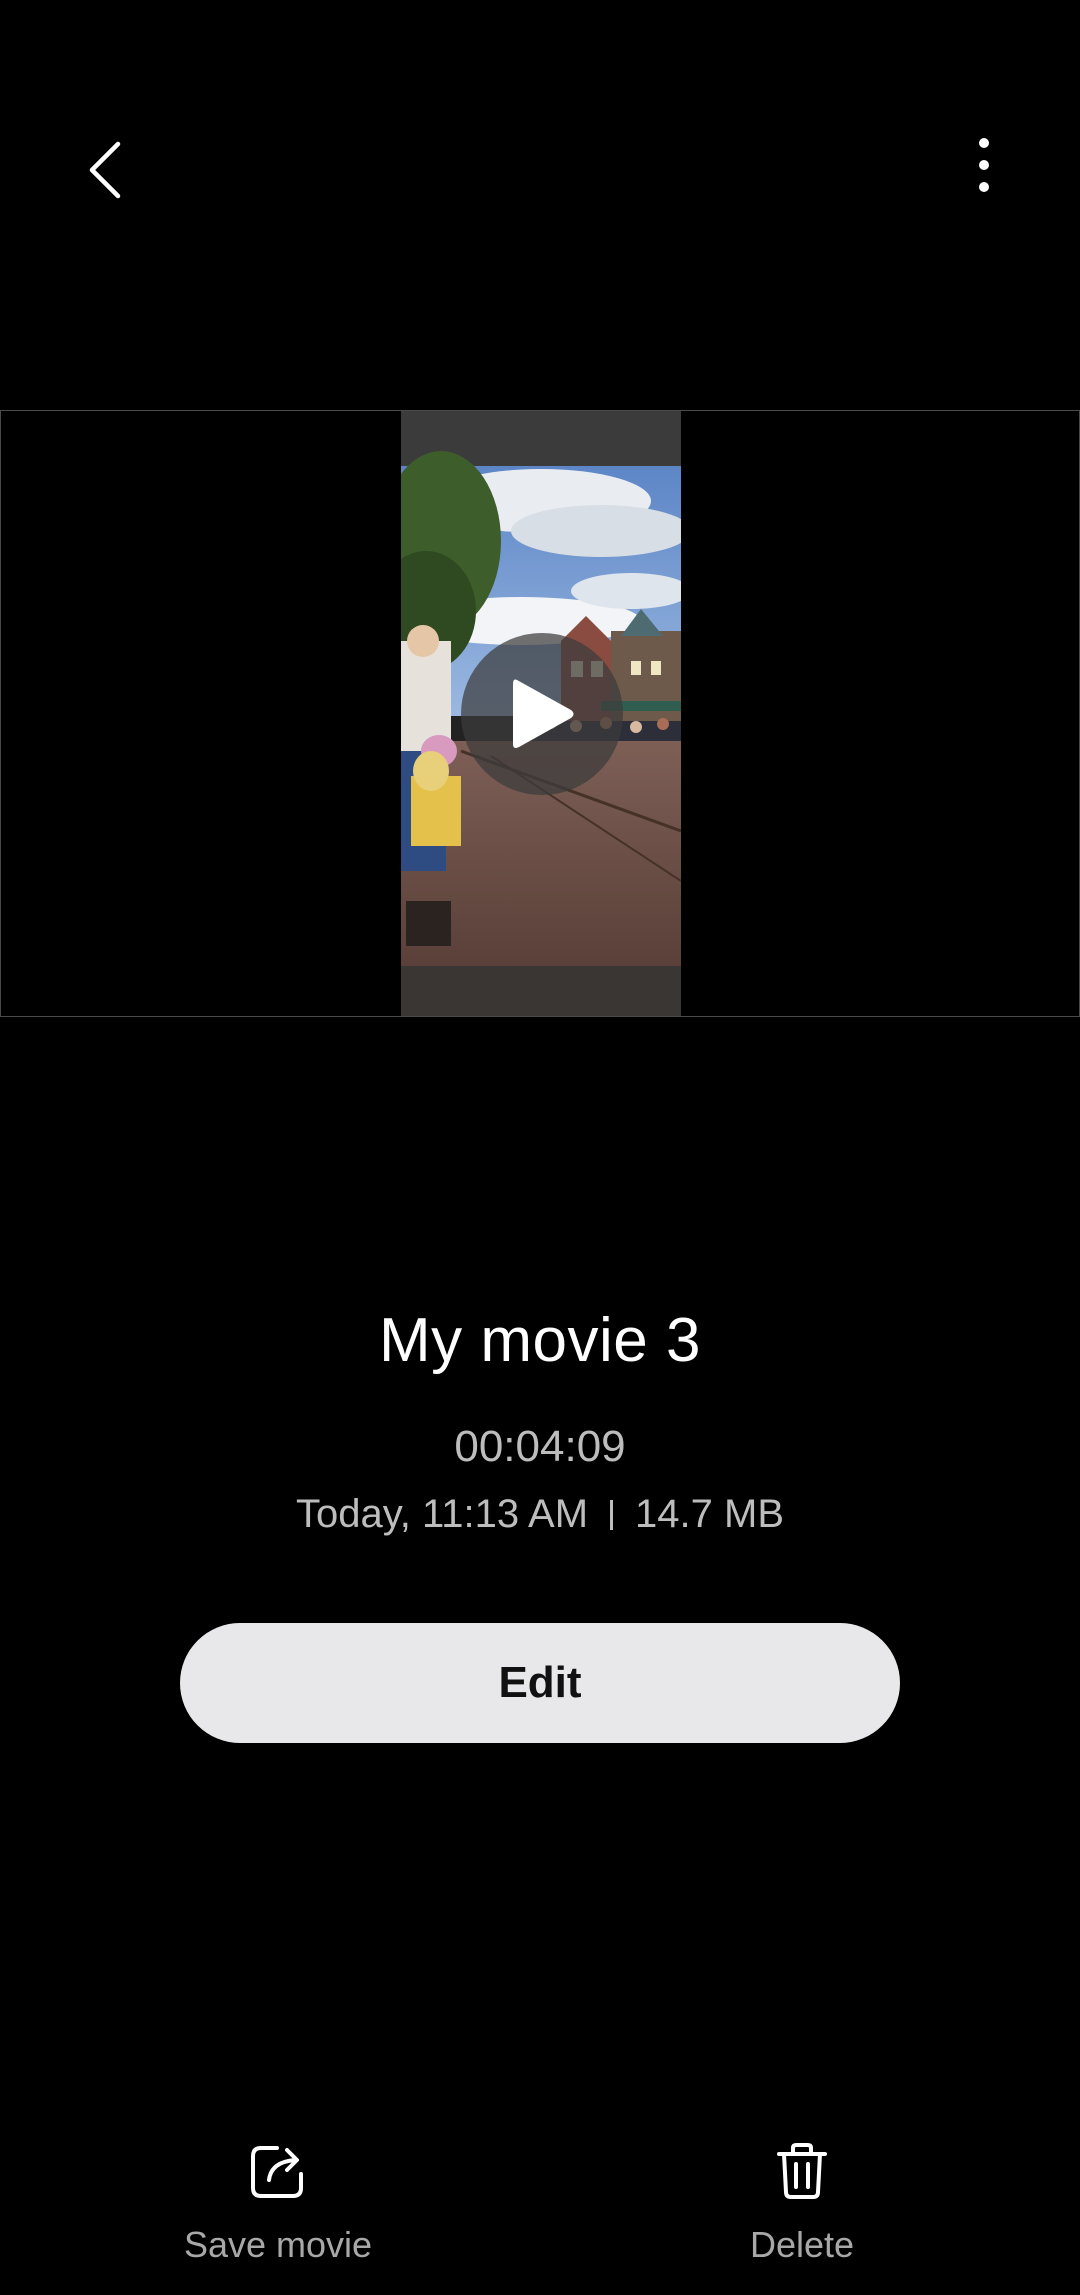  What do you see at coordinates (540, 1683) in the screenshot?
I see `edit-button: Edit` at bounding box center [540, 1683].